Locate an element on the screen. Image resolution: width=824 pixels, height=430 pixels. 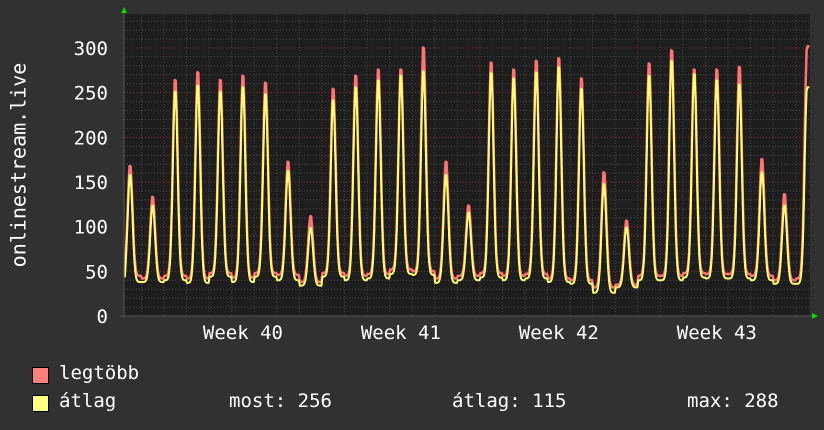
legend-label-atlag: átlag is located at coordinates (88, 401).